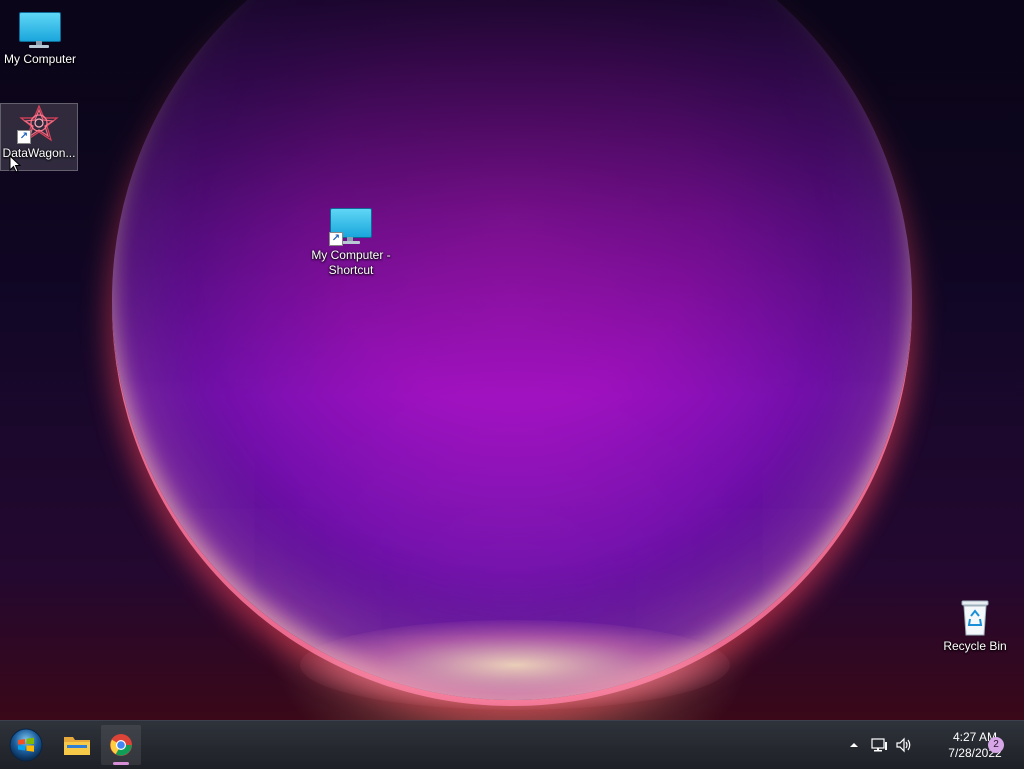 The image size is (1024, 769). I want to click on network-icon, so click(879, 745).